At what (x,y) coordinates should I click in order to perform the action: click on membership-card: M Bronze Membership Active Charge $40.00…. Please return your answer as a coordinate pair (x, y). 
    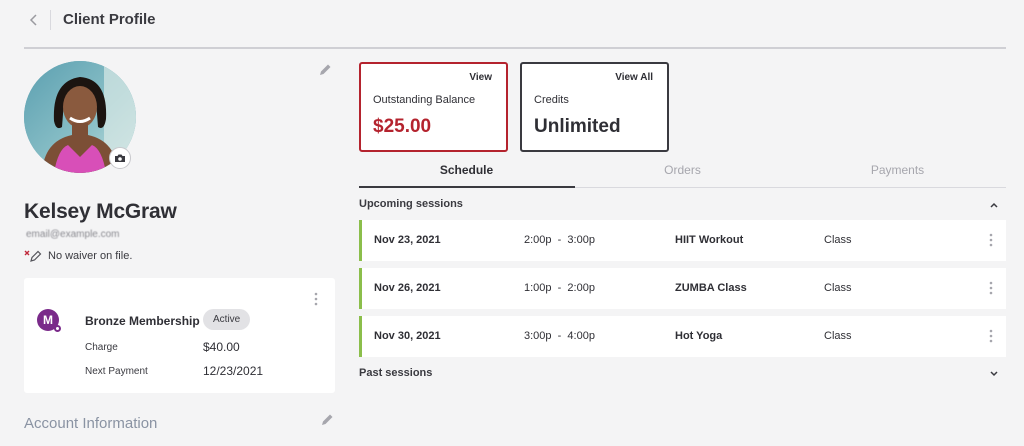
    Looking at the image, I should click on (179, 335).